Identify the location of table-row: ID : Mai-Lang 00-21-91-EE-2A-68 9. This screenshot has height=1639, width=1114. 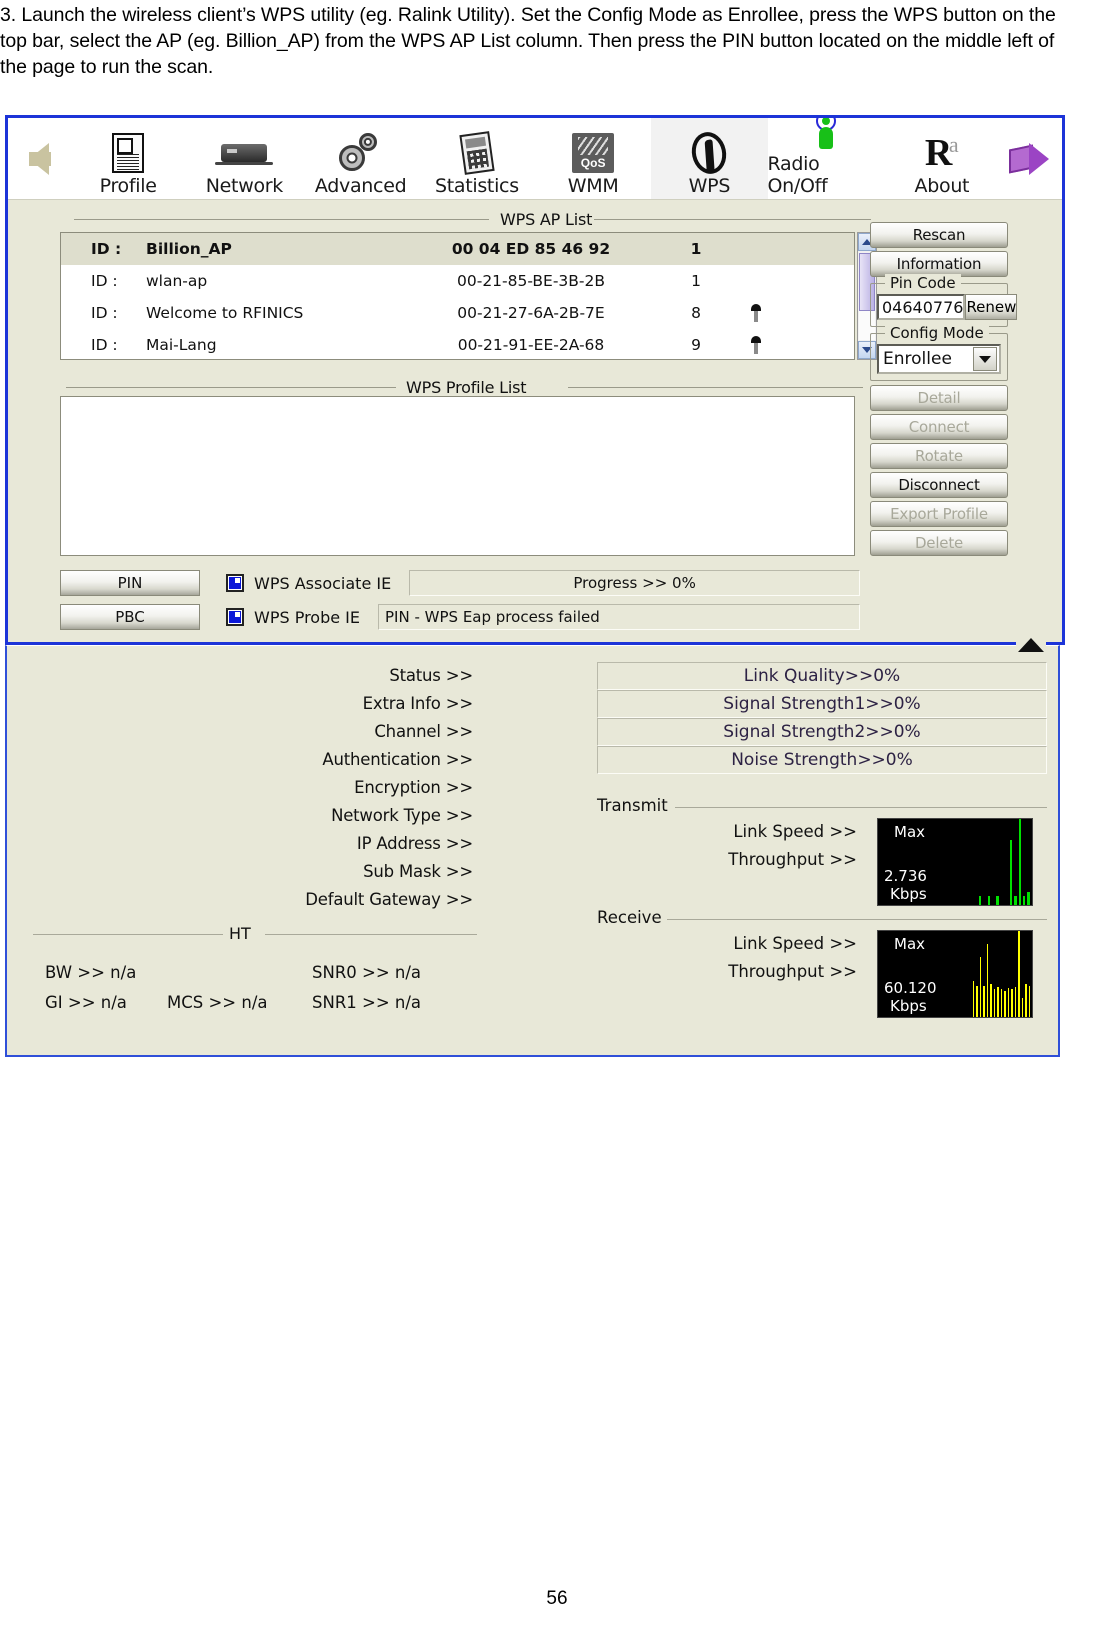
(457, 344).